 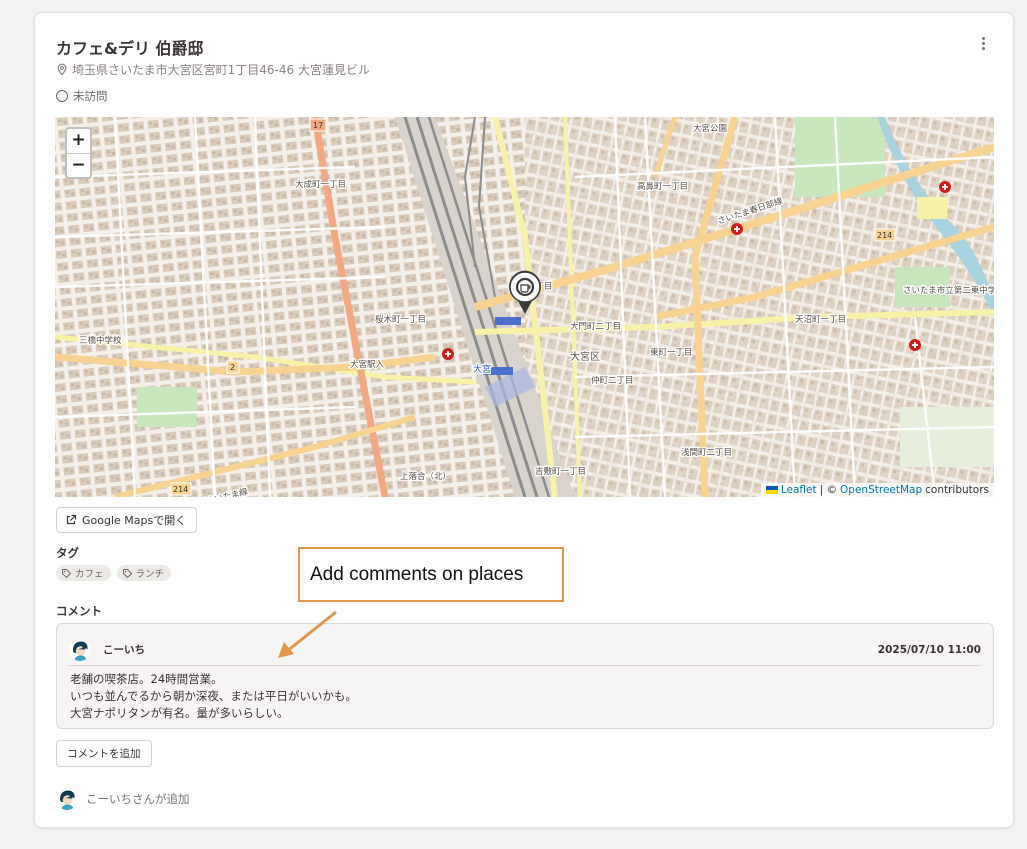 What do you see at coordinates (67, 553) in the screenshot?
I see `tags-heading: タグ` at bounding box center [67, 553].